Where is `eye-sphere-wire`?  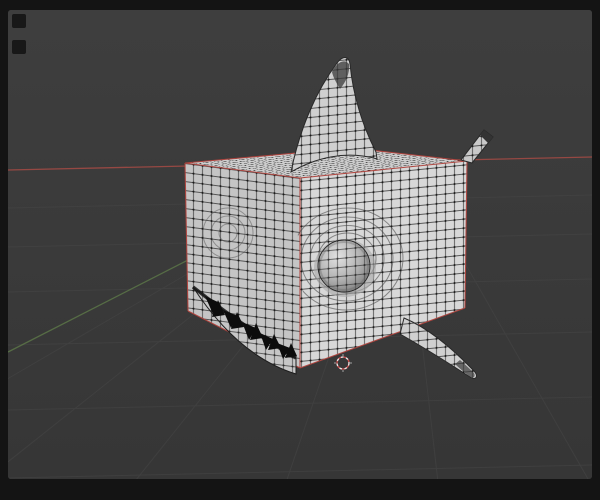
eye-sphere-wire is located at coordinates (344, 266).